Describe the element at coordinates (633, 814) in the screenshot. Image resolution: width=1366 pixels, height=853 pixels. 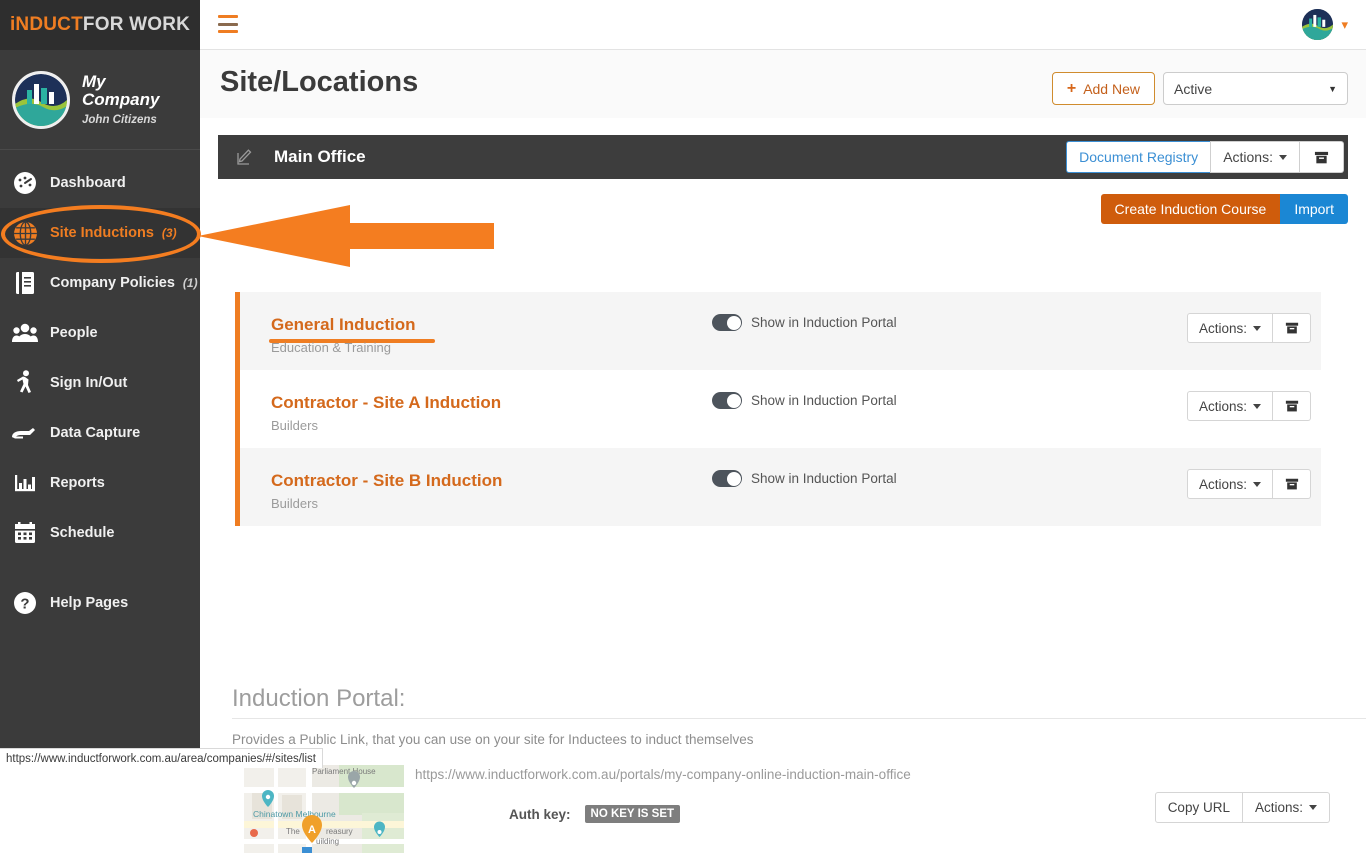
I see `auth-key-status-badge: NO KEY IS SET` at that location.